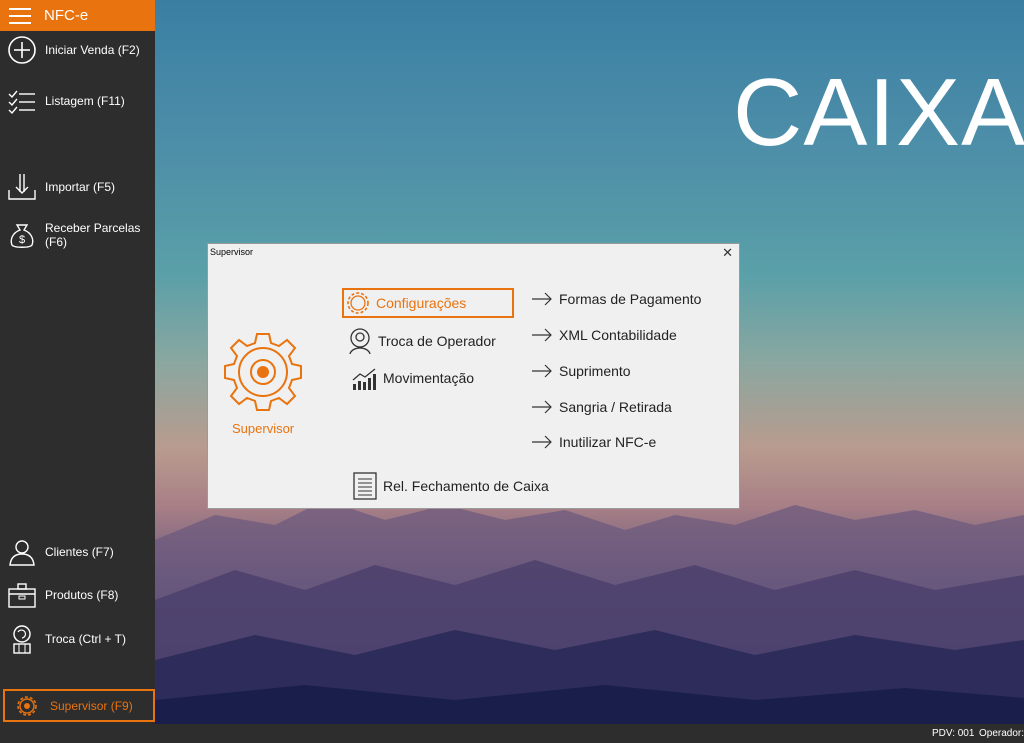  What do you see at coordinates (85, 101) in the screenshot?
I see `sidebar-item-label: Listagem (F11)` at bounding box center [85, 101].